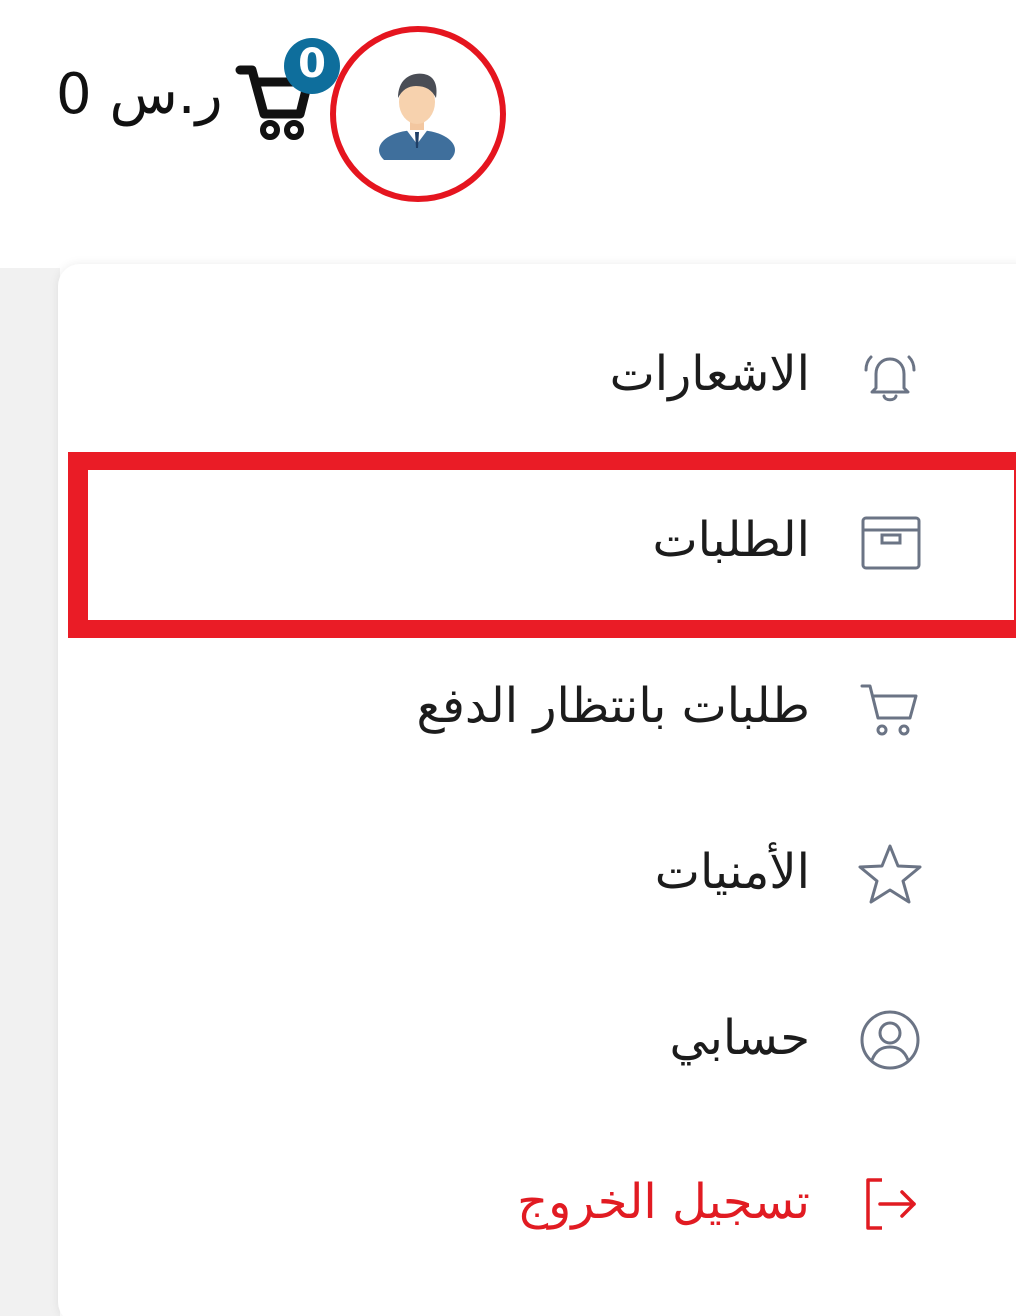  Describe the element at coordinates (663, 1202) in the screenshot. I see `menu-item-label: تسجيل الخروج` at that location.